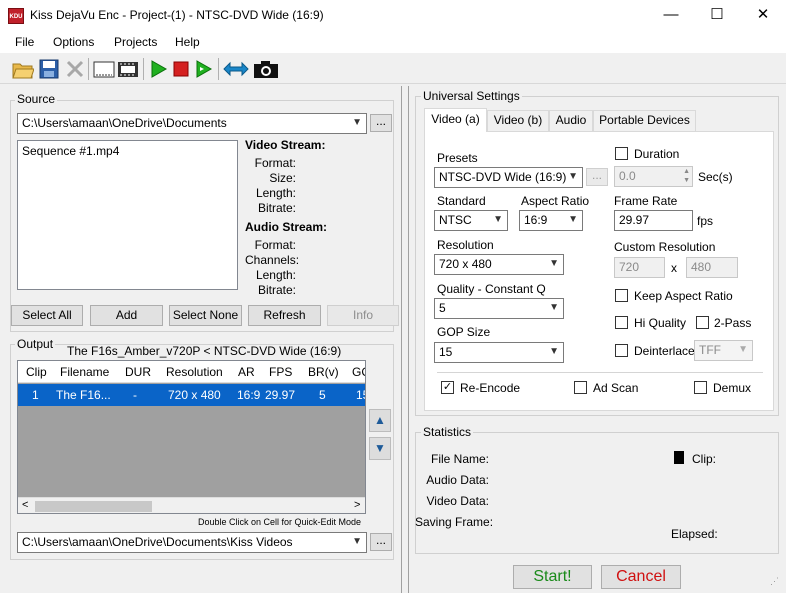 This screenshot has width=786, height=593. What do you see at coordinates (454, 522) in the screenshot?
I see `stat-saving-frame-label: Saving Frame:` at bounding box center [454, 522].